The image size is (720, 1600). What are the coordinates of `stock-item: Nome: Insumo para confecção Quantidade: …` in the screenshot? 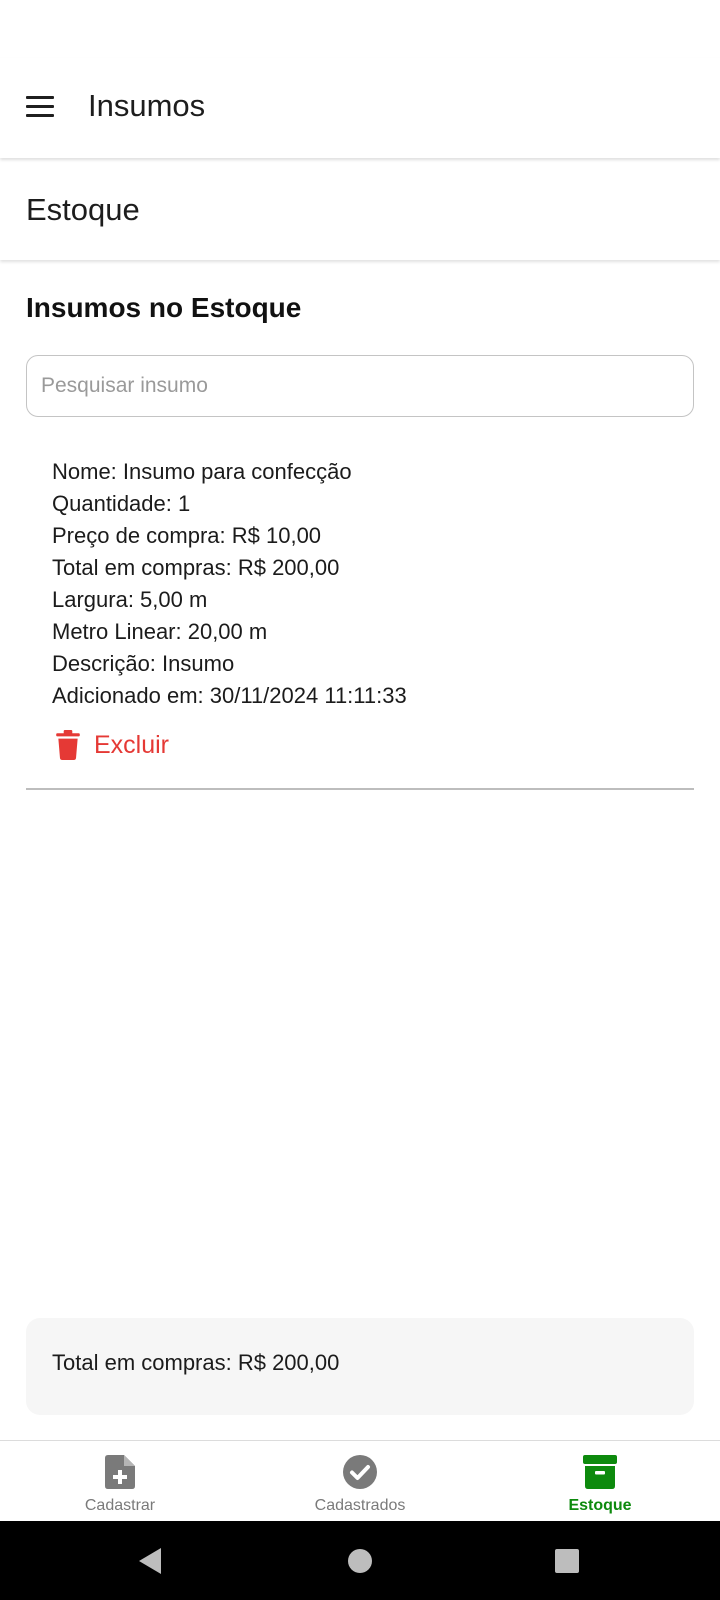 It's located at (372, 584).